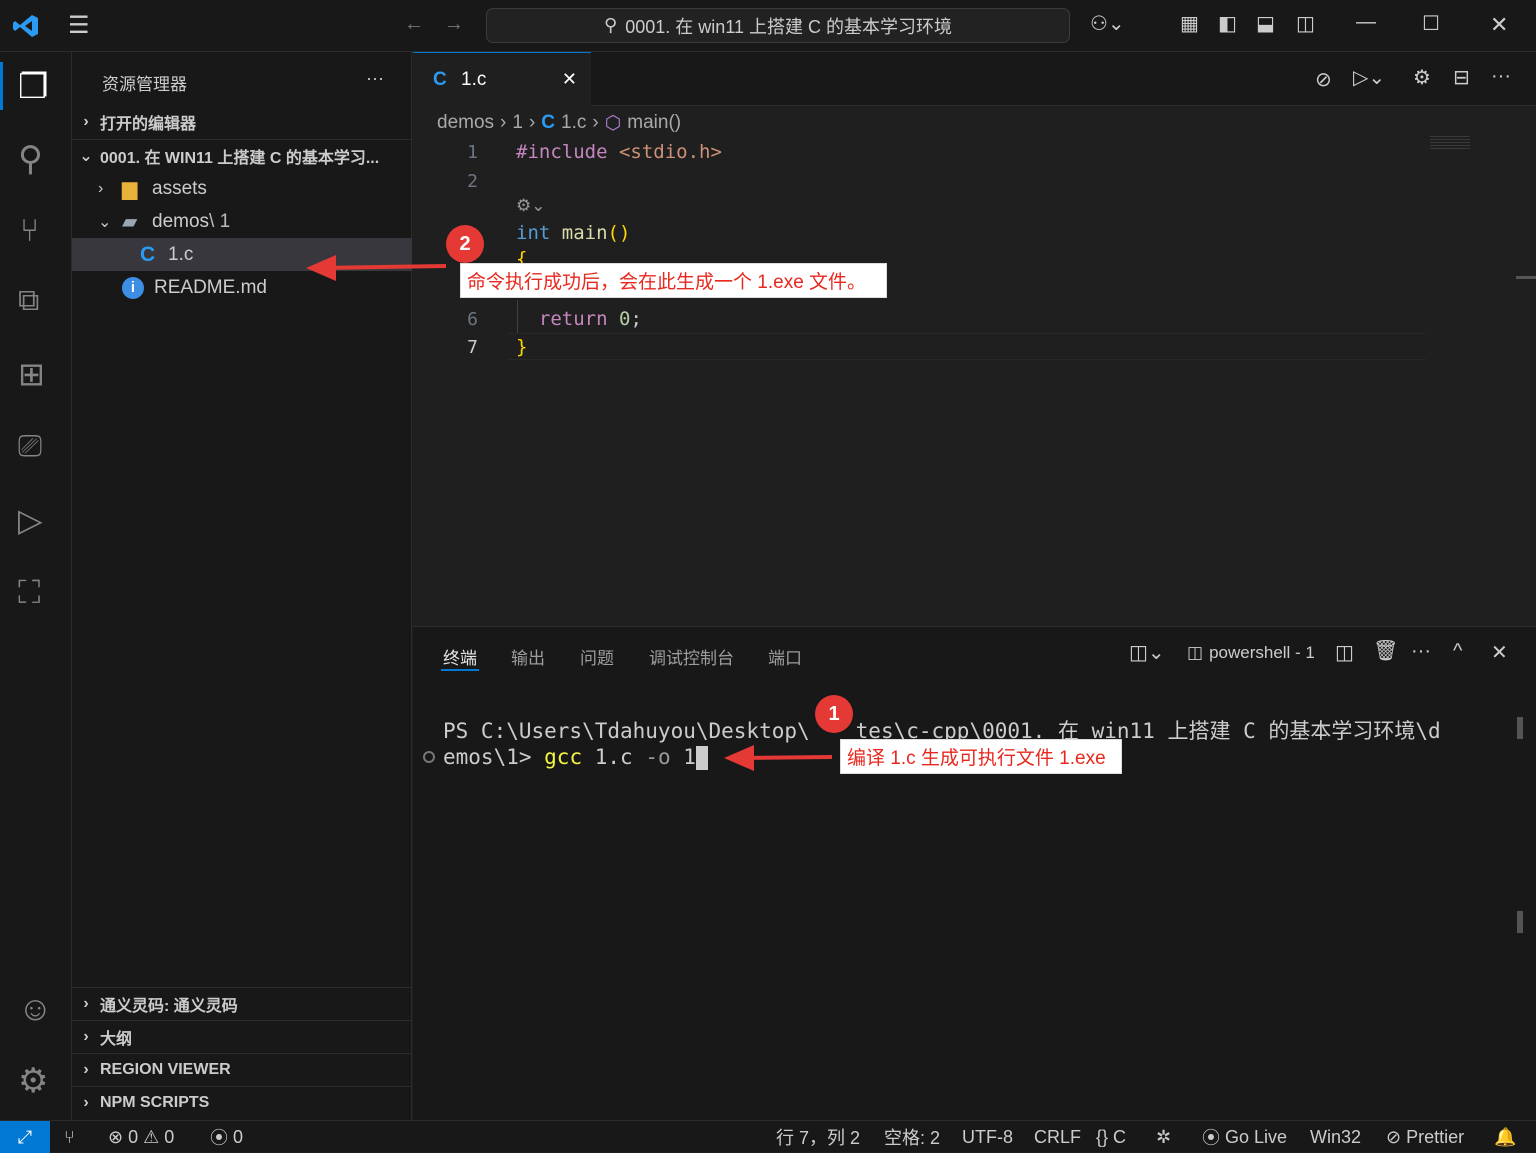 Image resolution: width=1536 pixels, height=1153 pixels. Describe the element at coordinates (238, 1136) in the screenshot. I see `ports-count: 0` at that location.